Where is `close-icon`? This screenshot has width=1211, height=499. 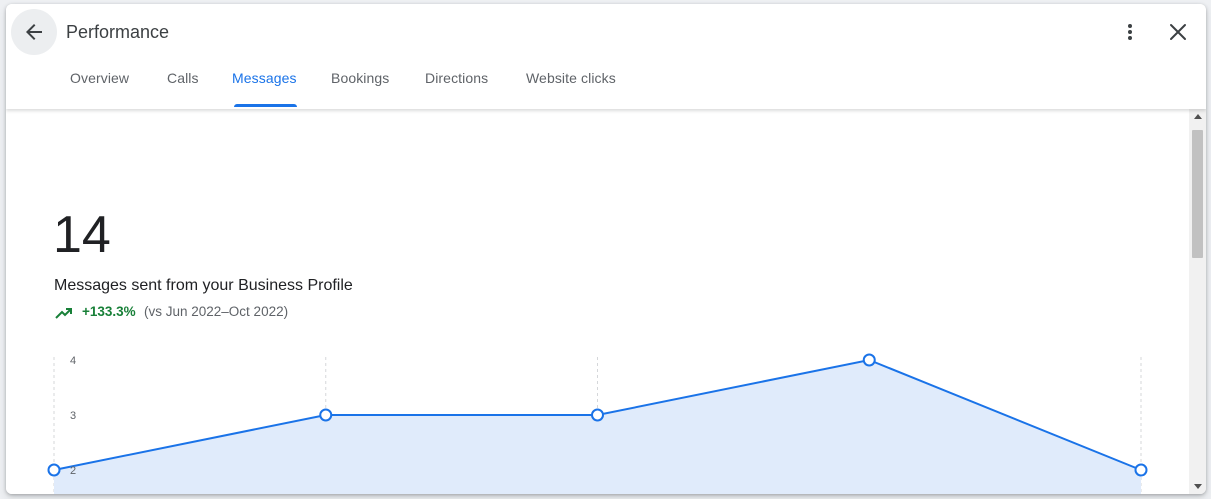 close-icon is located at coordinates (1178, 32).